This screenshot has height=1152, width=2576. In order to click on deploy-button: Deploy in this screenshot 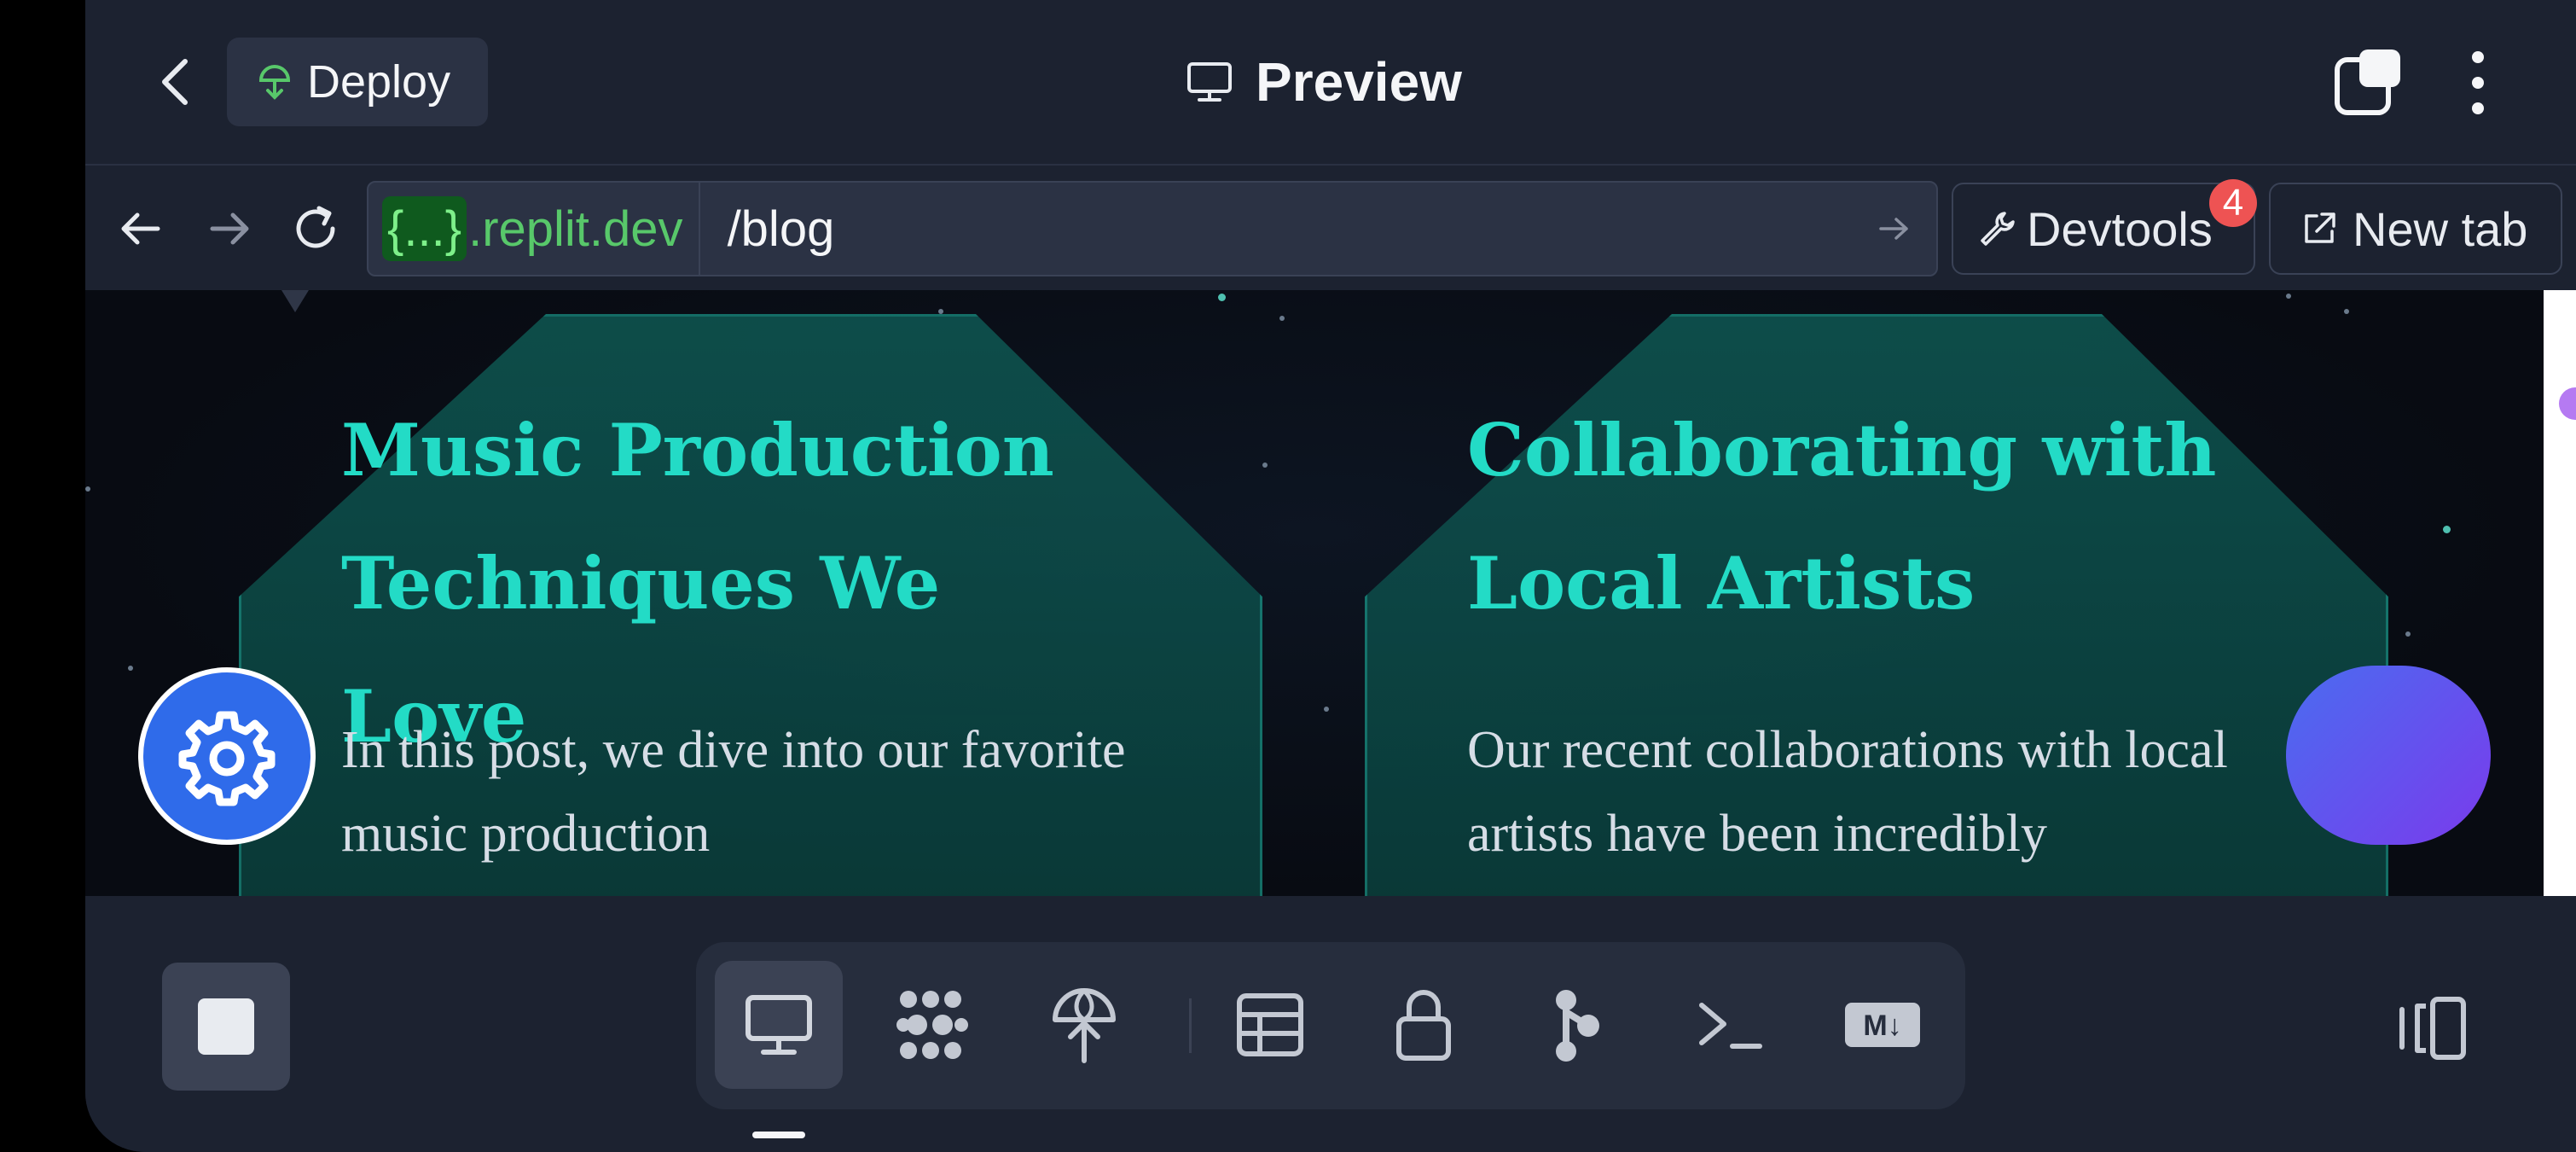, I will do `click(357, 82)`.